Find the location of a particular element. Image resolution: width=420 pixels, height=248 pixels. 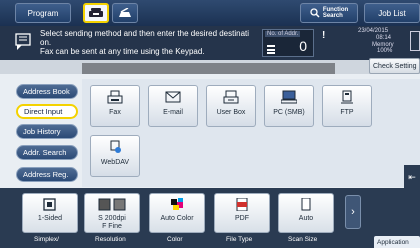

next-settings-button: › is located at coordinates (353, 212).